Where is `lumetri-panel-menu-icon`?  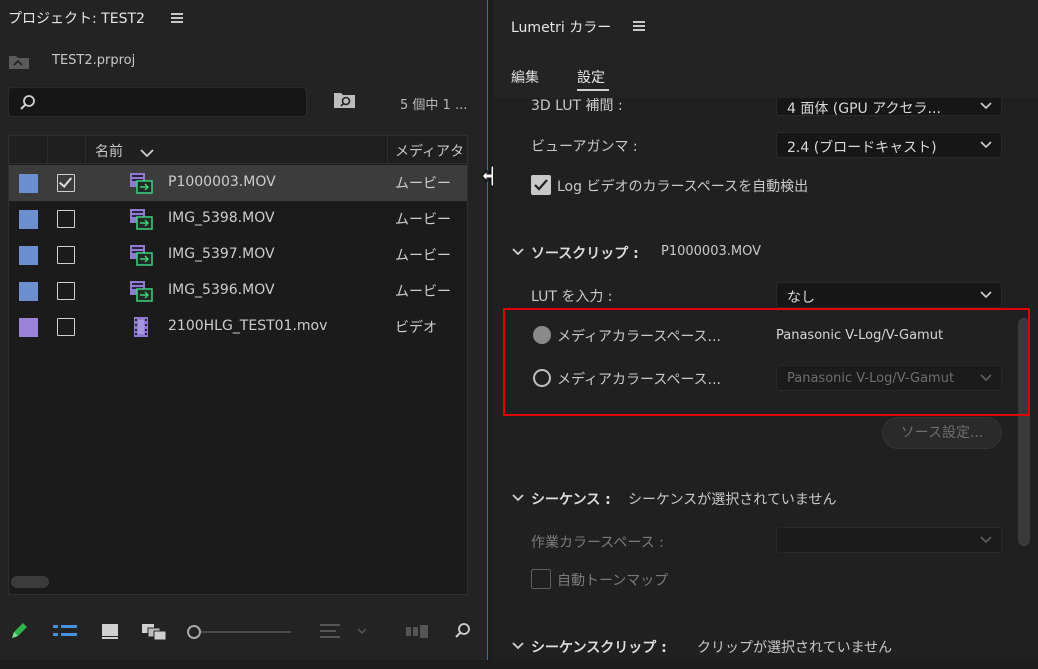 lumetri-panel-menu-icon is located at coordinates (639, 26).